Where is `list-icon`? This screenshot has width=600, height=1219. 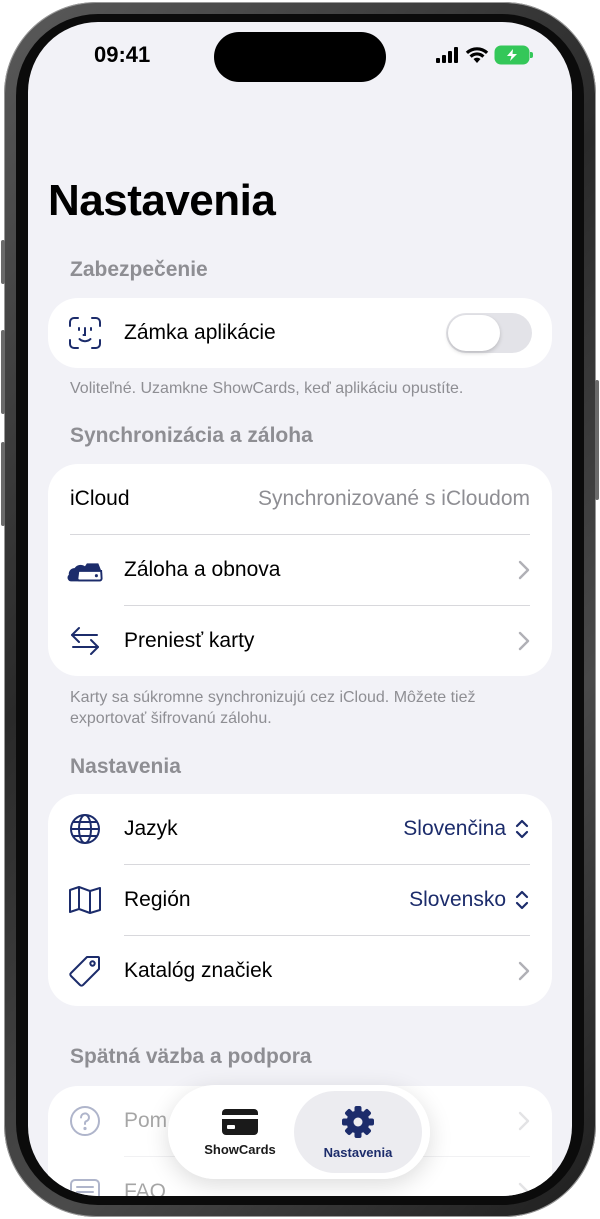 list-icon is located at coordinates (85, 1184).